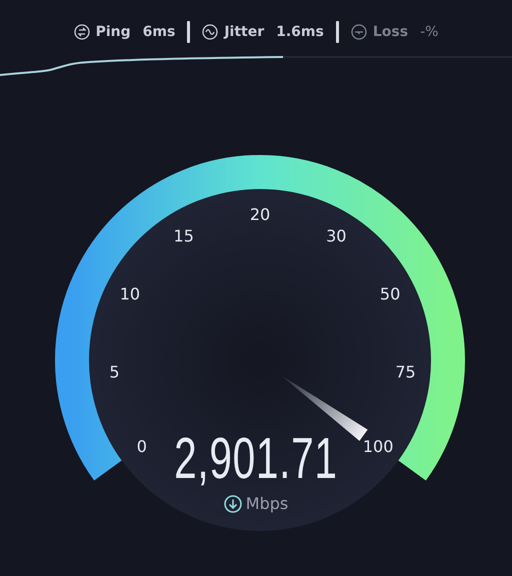 This screenshot has height=576, width=512. What do you see at coordinates (82, 32) in the screenshot?
I see `arrows-icon` at bounding box center [82, 32].